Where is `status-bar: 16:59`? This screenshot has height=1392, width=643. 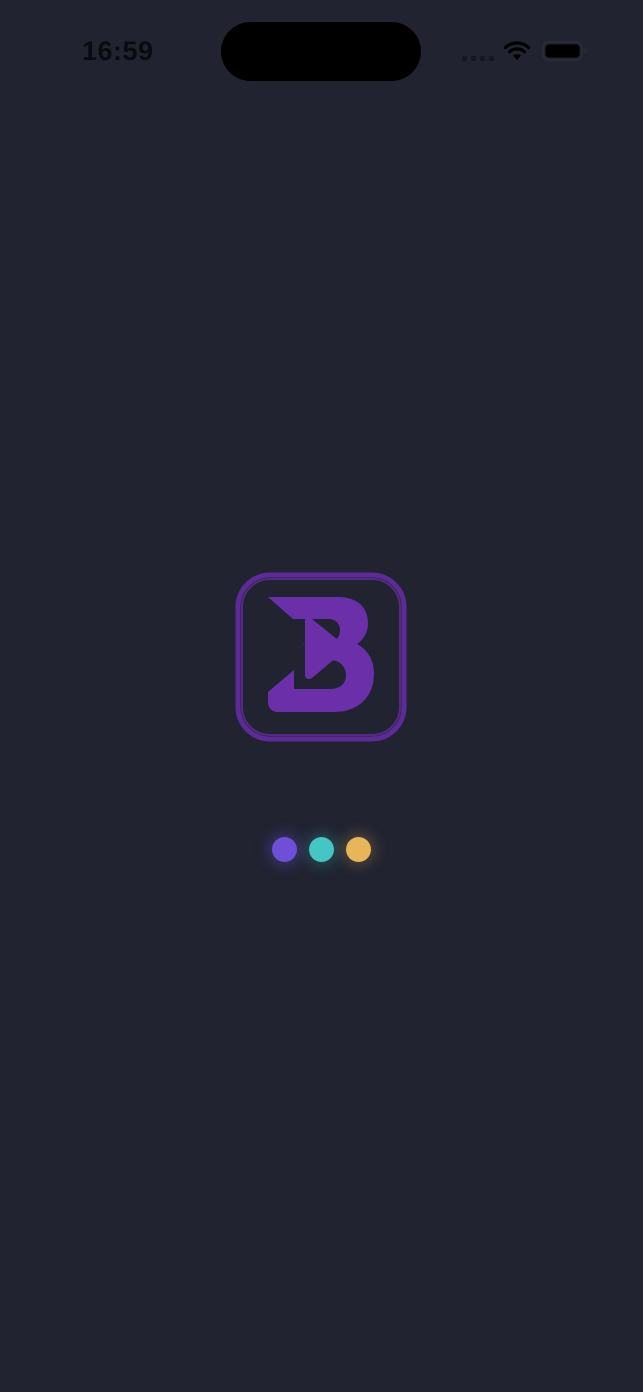
status-bar: 16:59 is located at coordinates (321, 50).